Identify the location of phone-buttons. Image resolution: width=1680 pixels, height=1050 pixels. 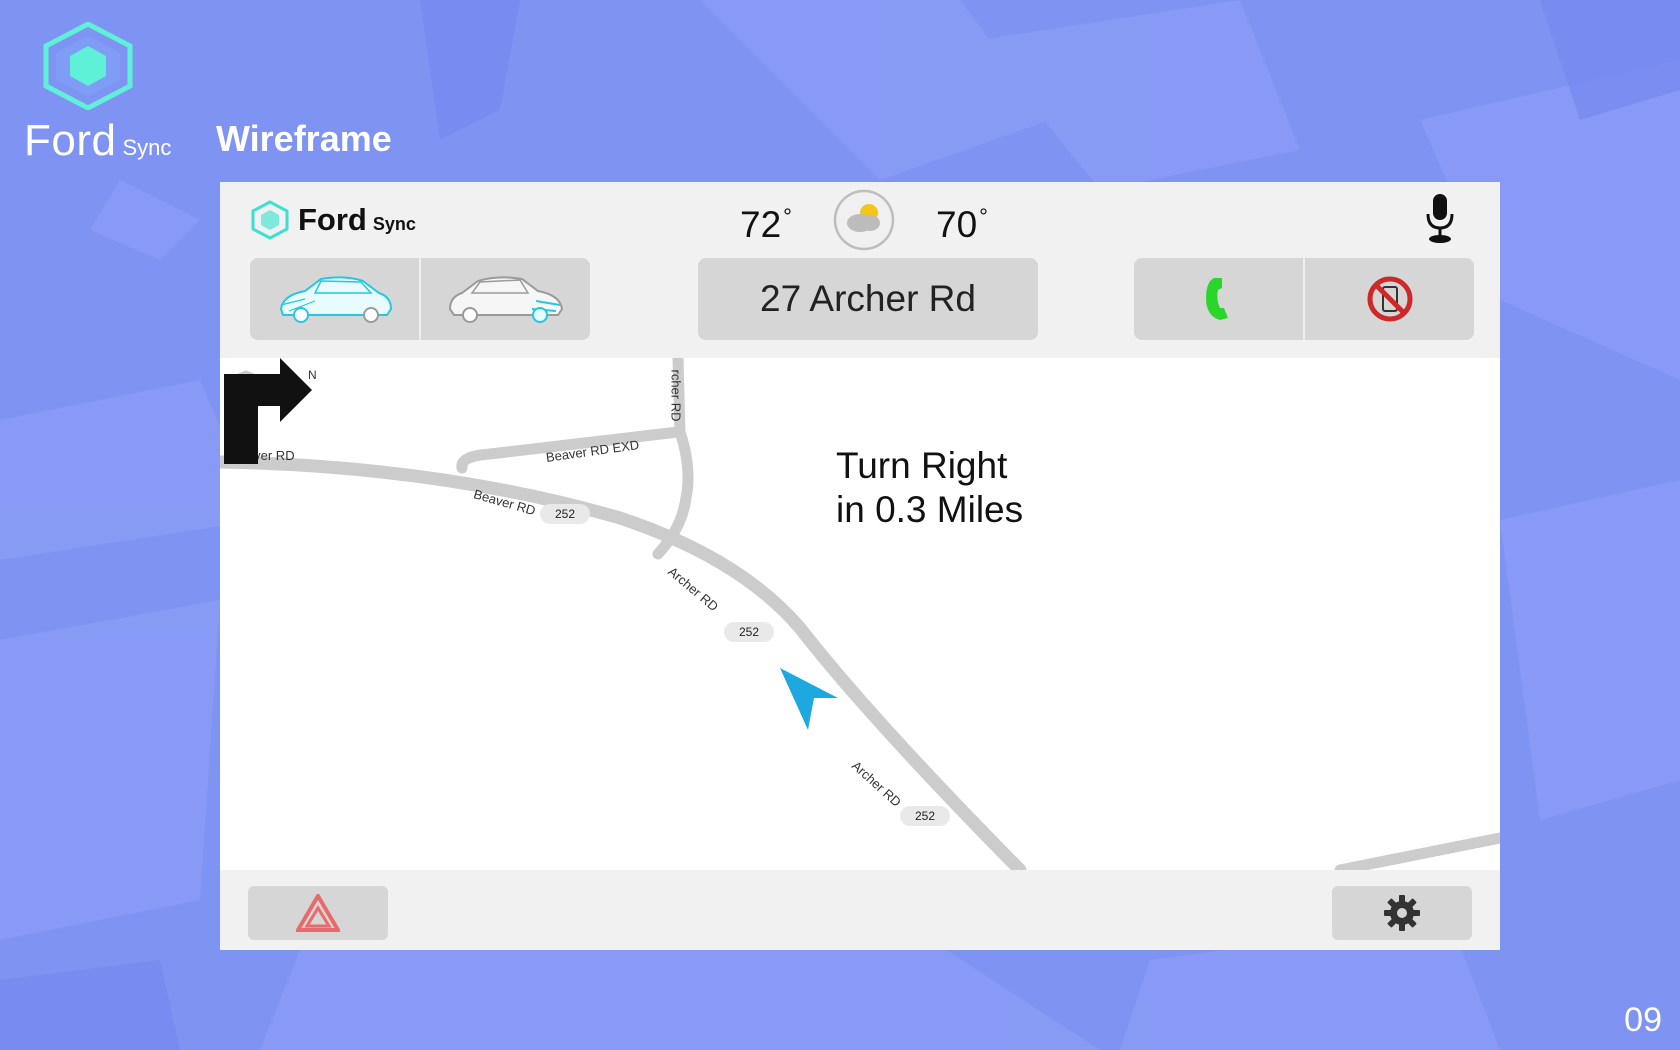
(1304, 299).